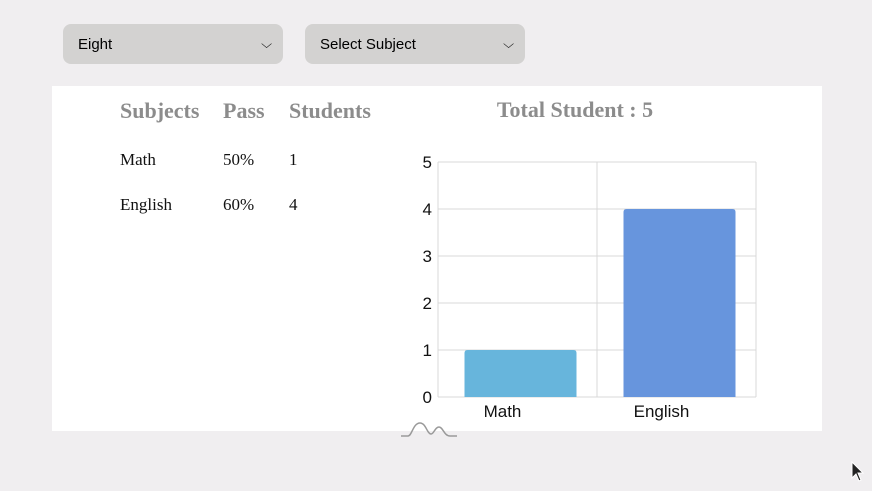  I want to click on mouse-cursor-icon, so click(858, 471).